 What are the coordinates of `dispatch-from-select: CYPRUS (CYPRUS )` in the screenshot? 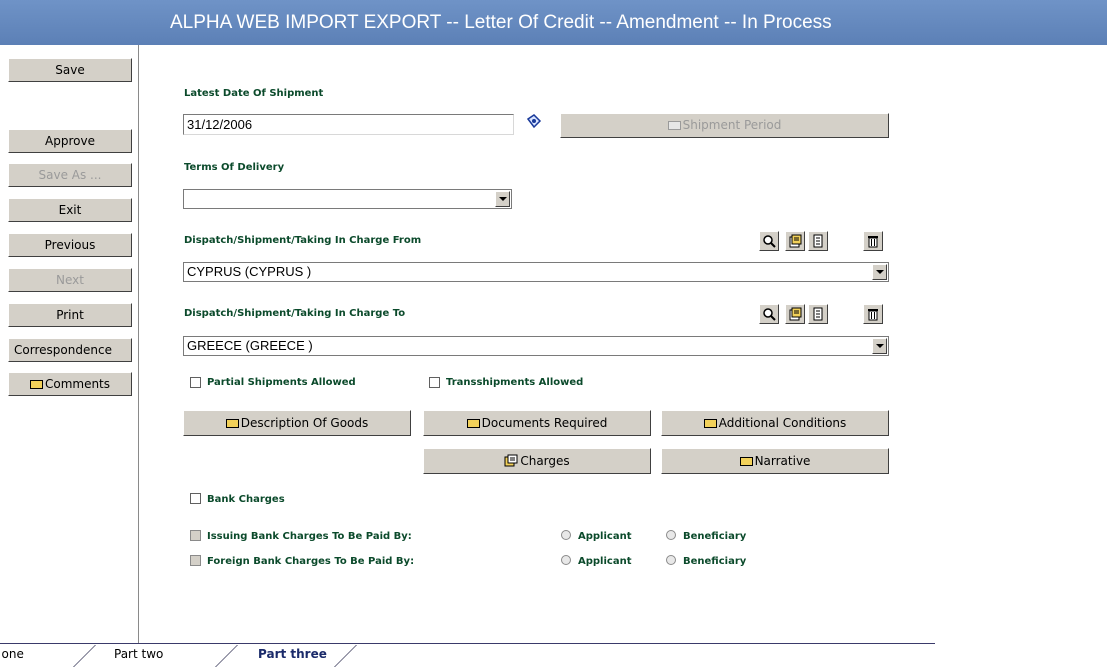 It's located at (536, 272).